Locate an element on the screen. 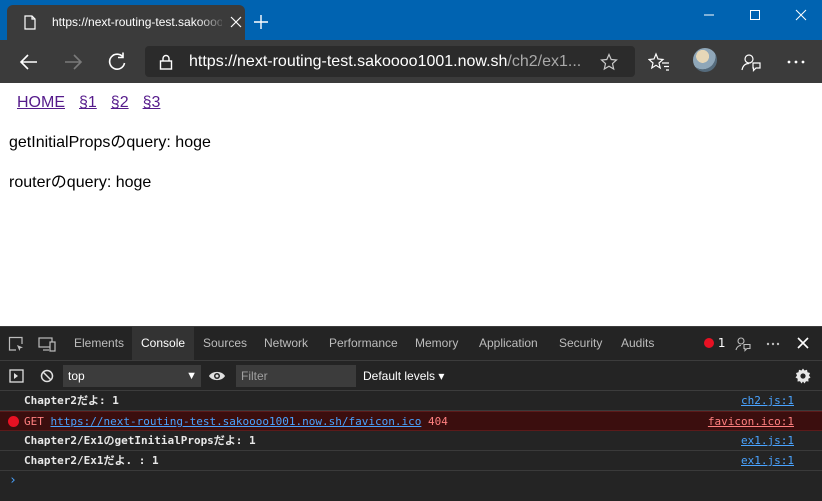 The width and height of the screenshot is (822, 501). tab-security: Security is located at coordinates (580, 343).